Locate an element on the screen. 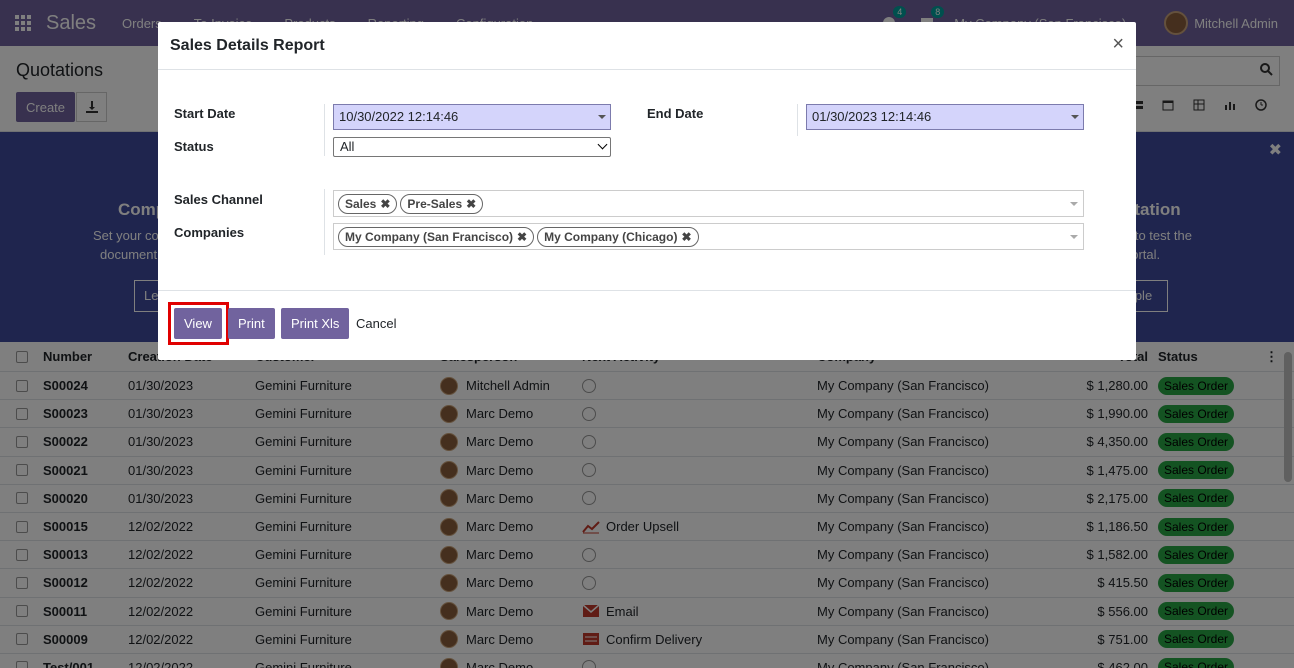 This screenshot has height=668, width=1294. end-date-field: 01/30/2023 12:14:46 is located at coordinates (945, 117).